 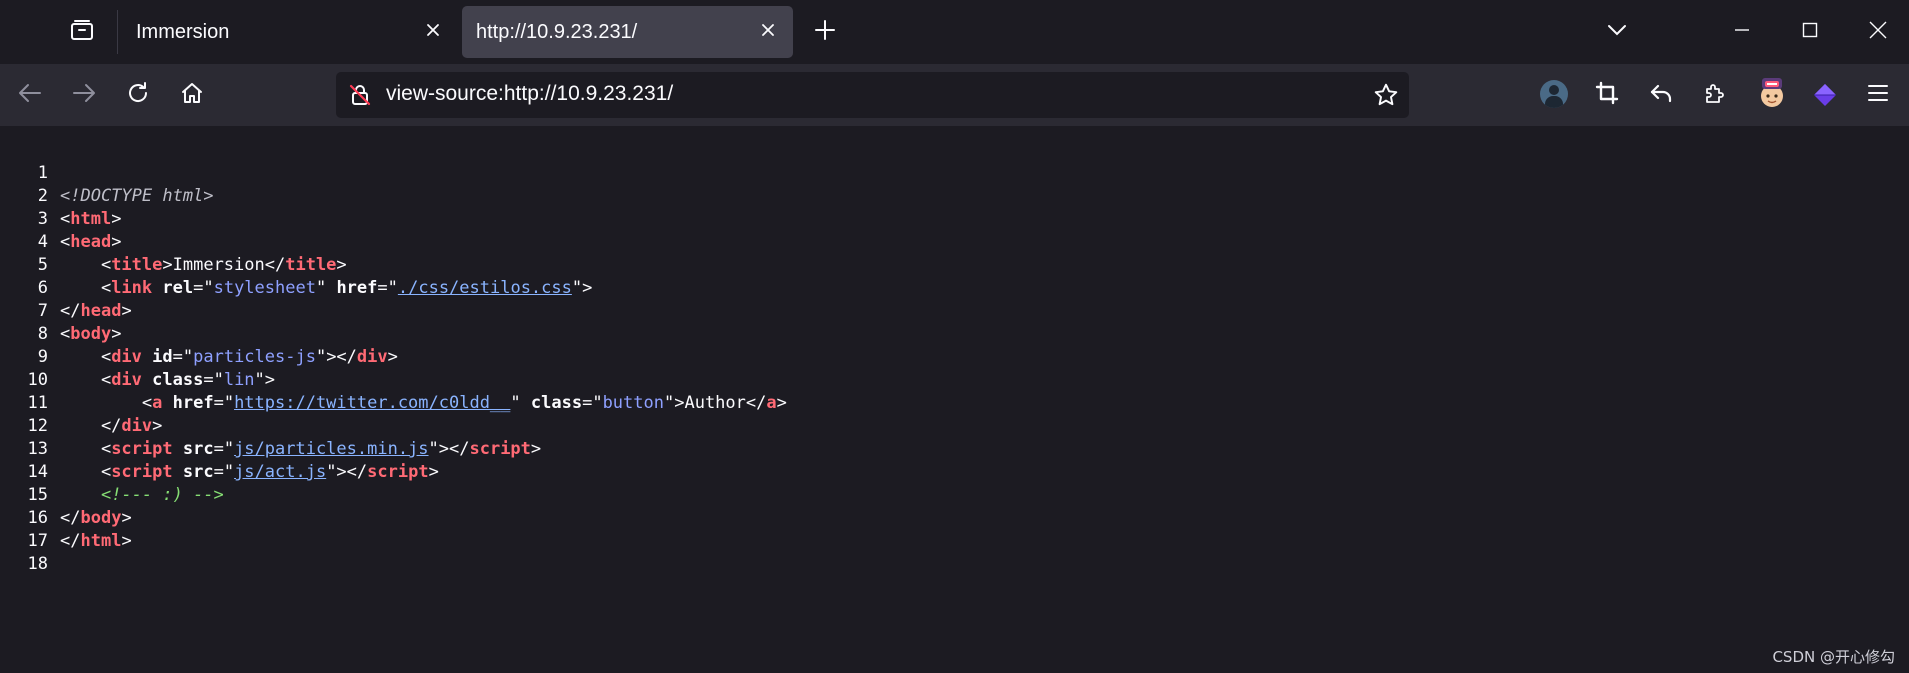 I want to click on attr-name: href, so click(x=357, y=288).